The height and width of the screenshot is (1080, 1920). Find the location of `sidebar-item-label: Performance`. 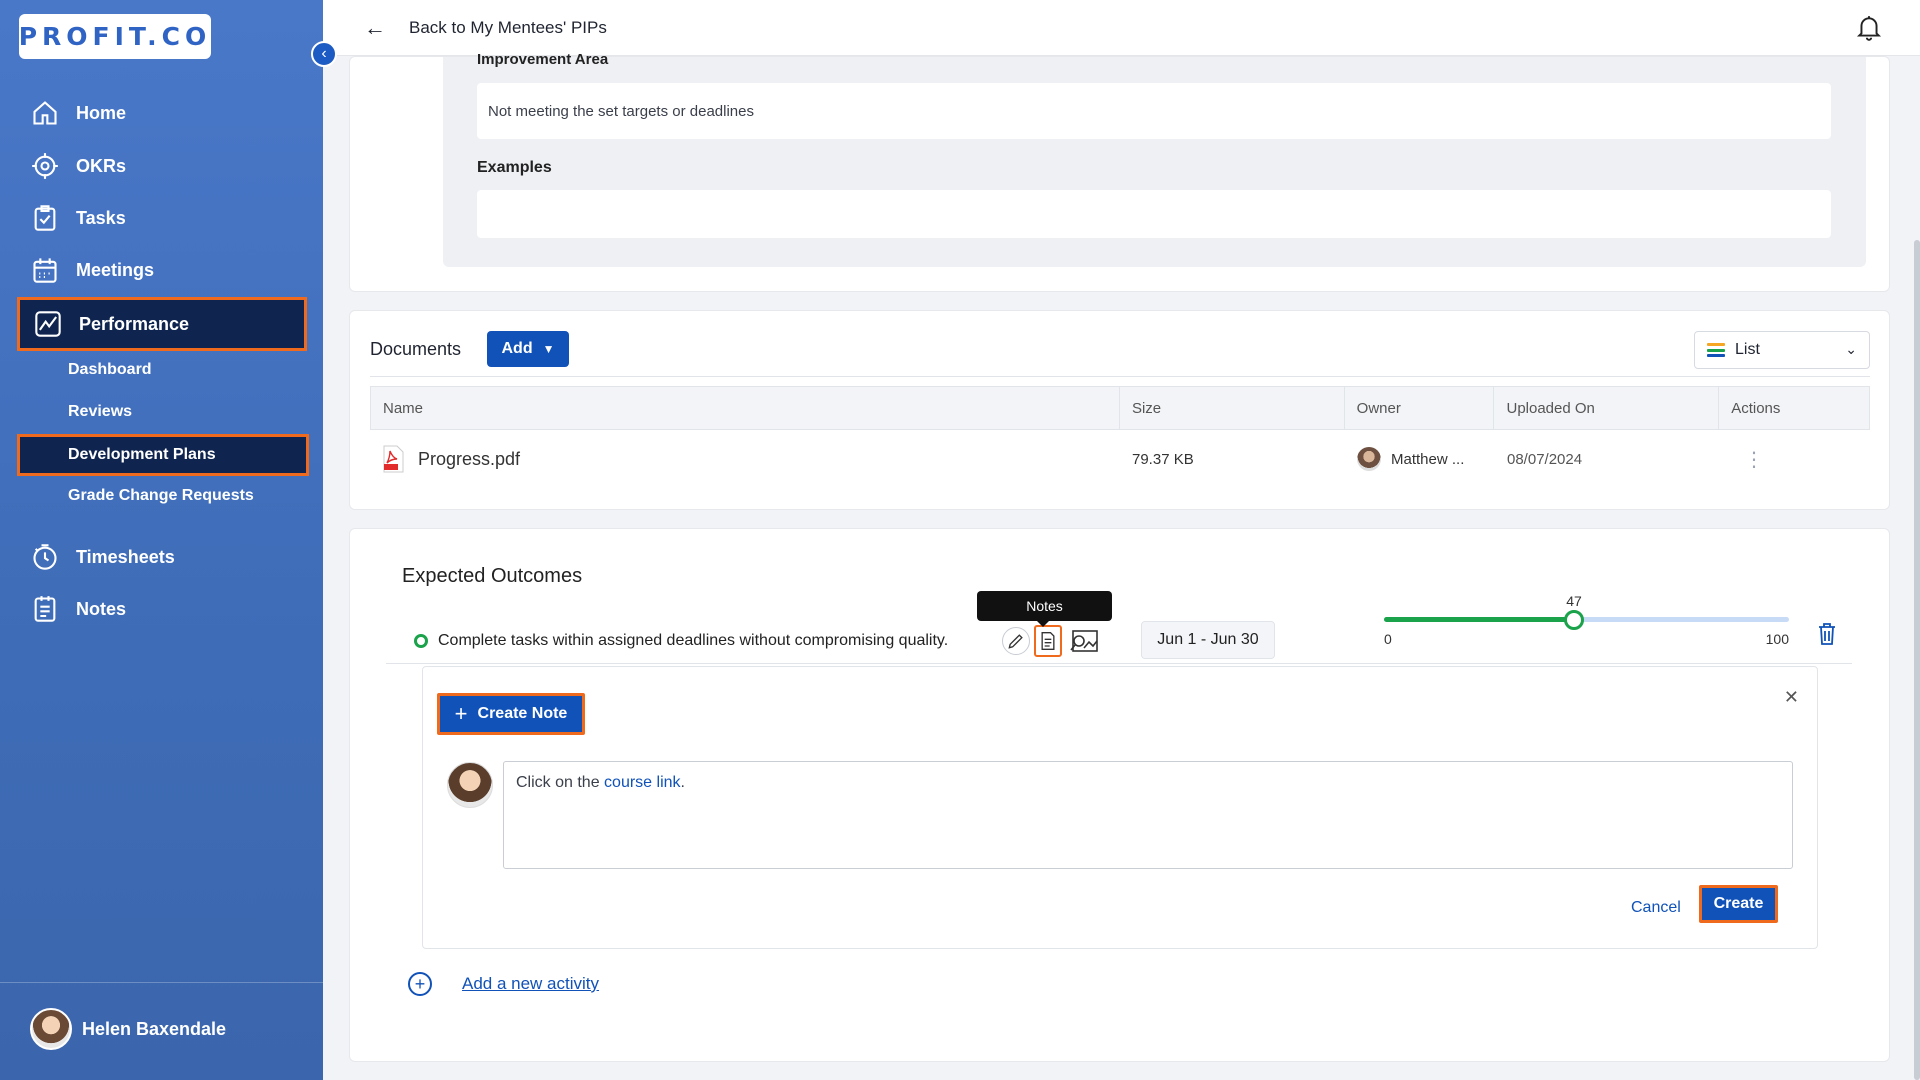

sidebar-item-label: Performance is located at coordinates (134, 323).